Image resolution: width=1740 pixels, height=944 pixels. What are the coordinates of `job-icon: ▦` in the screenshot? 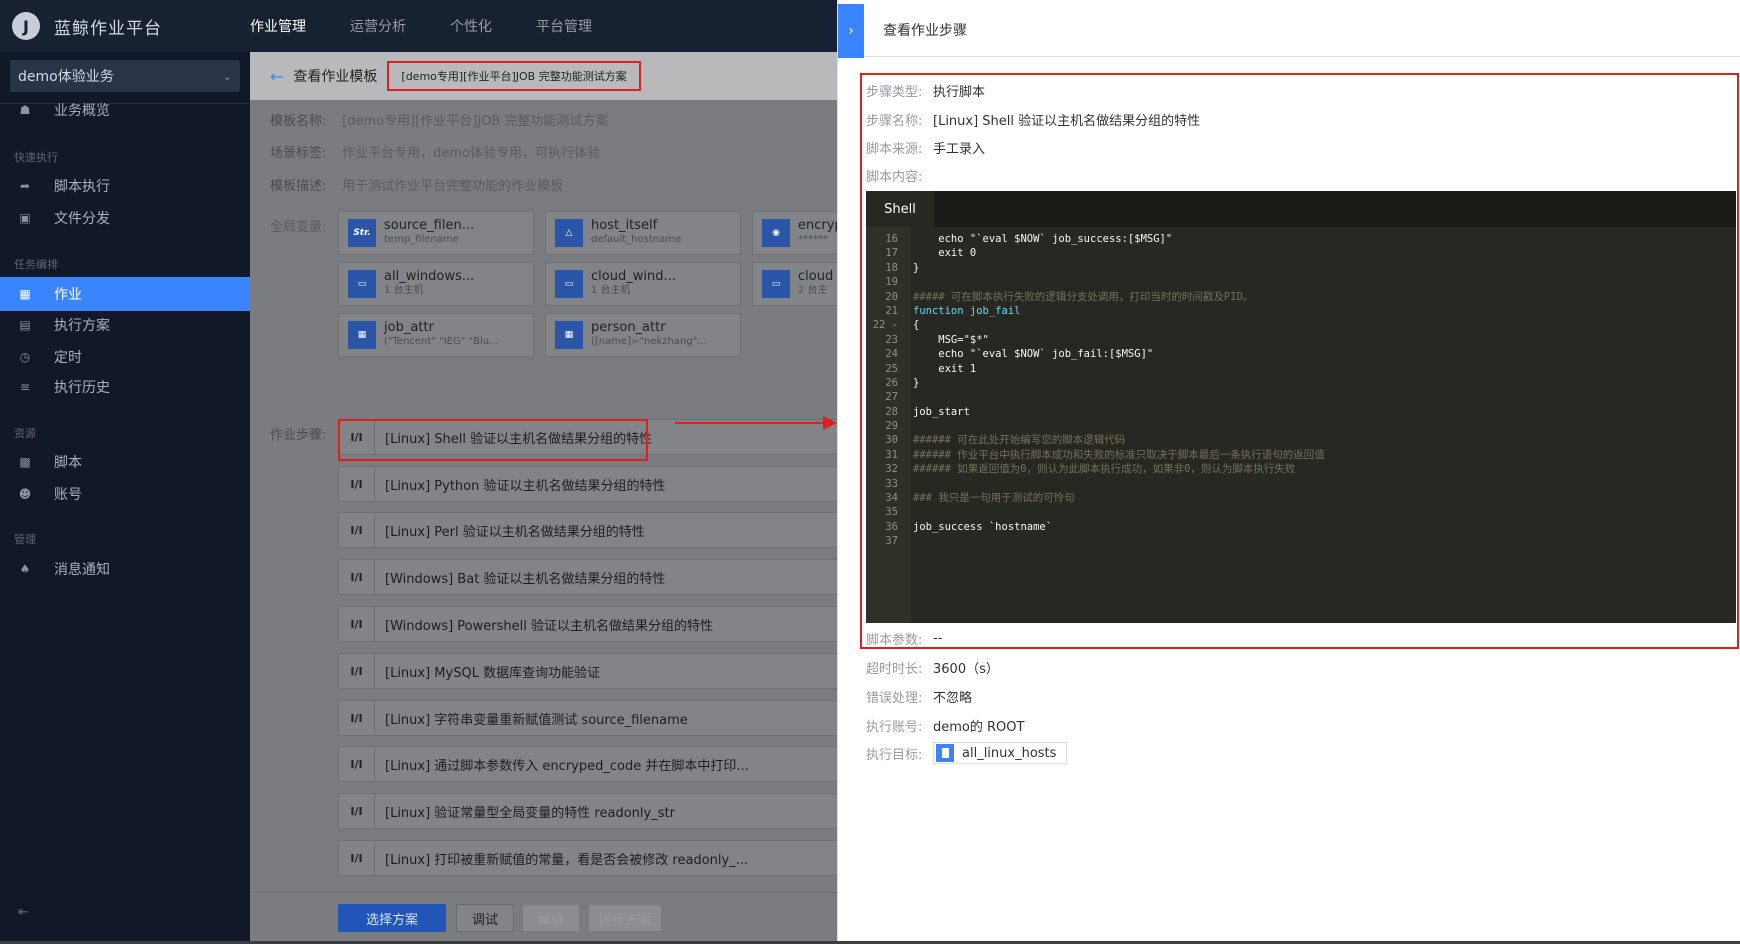 It's located at (25, 294).